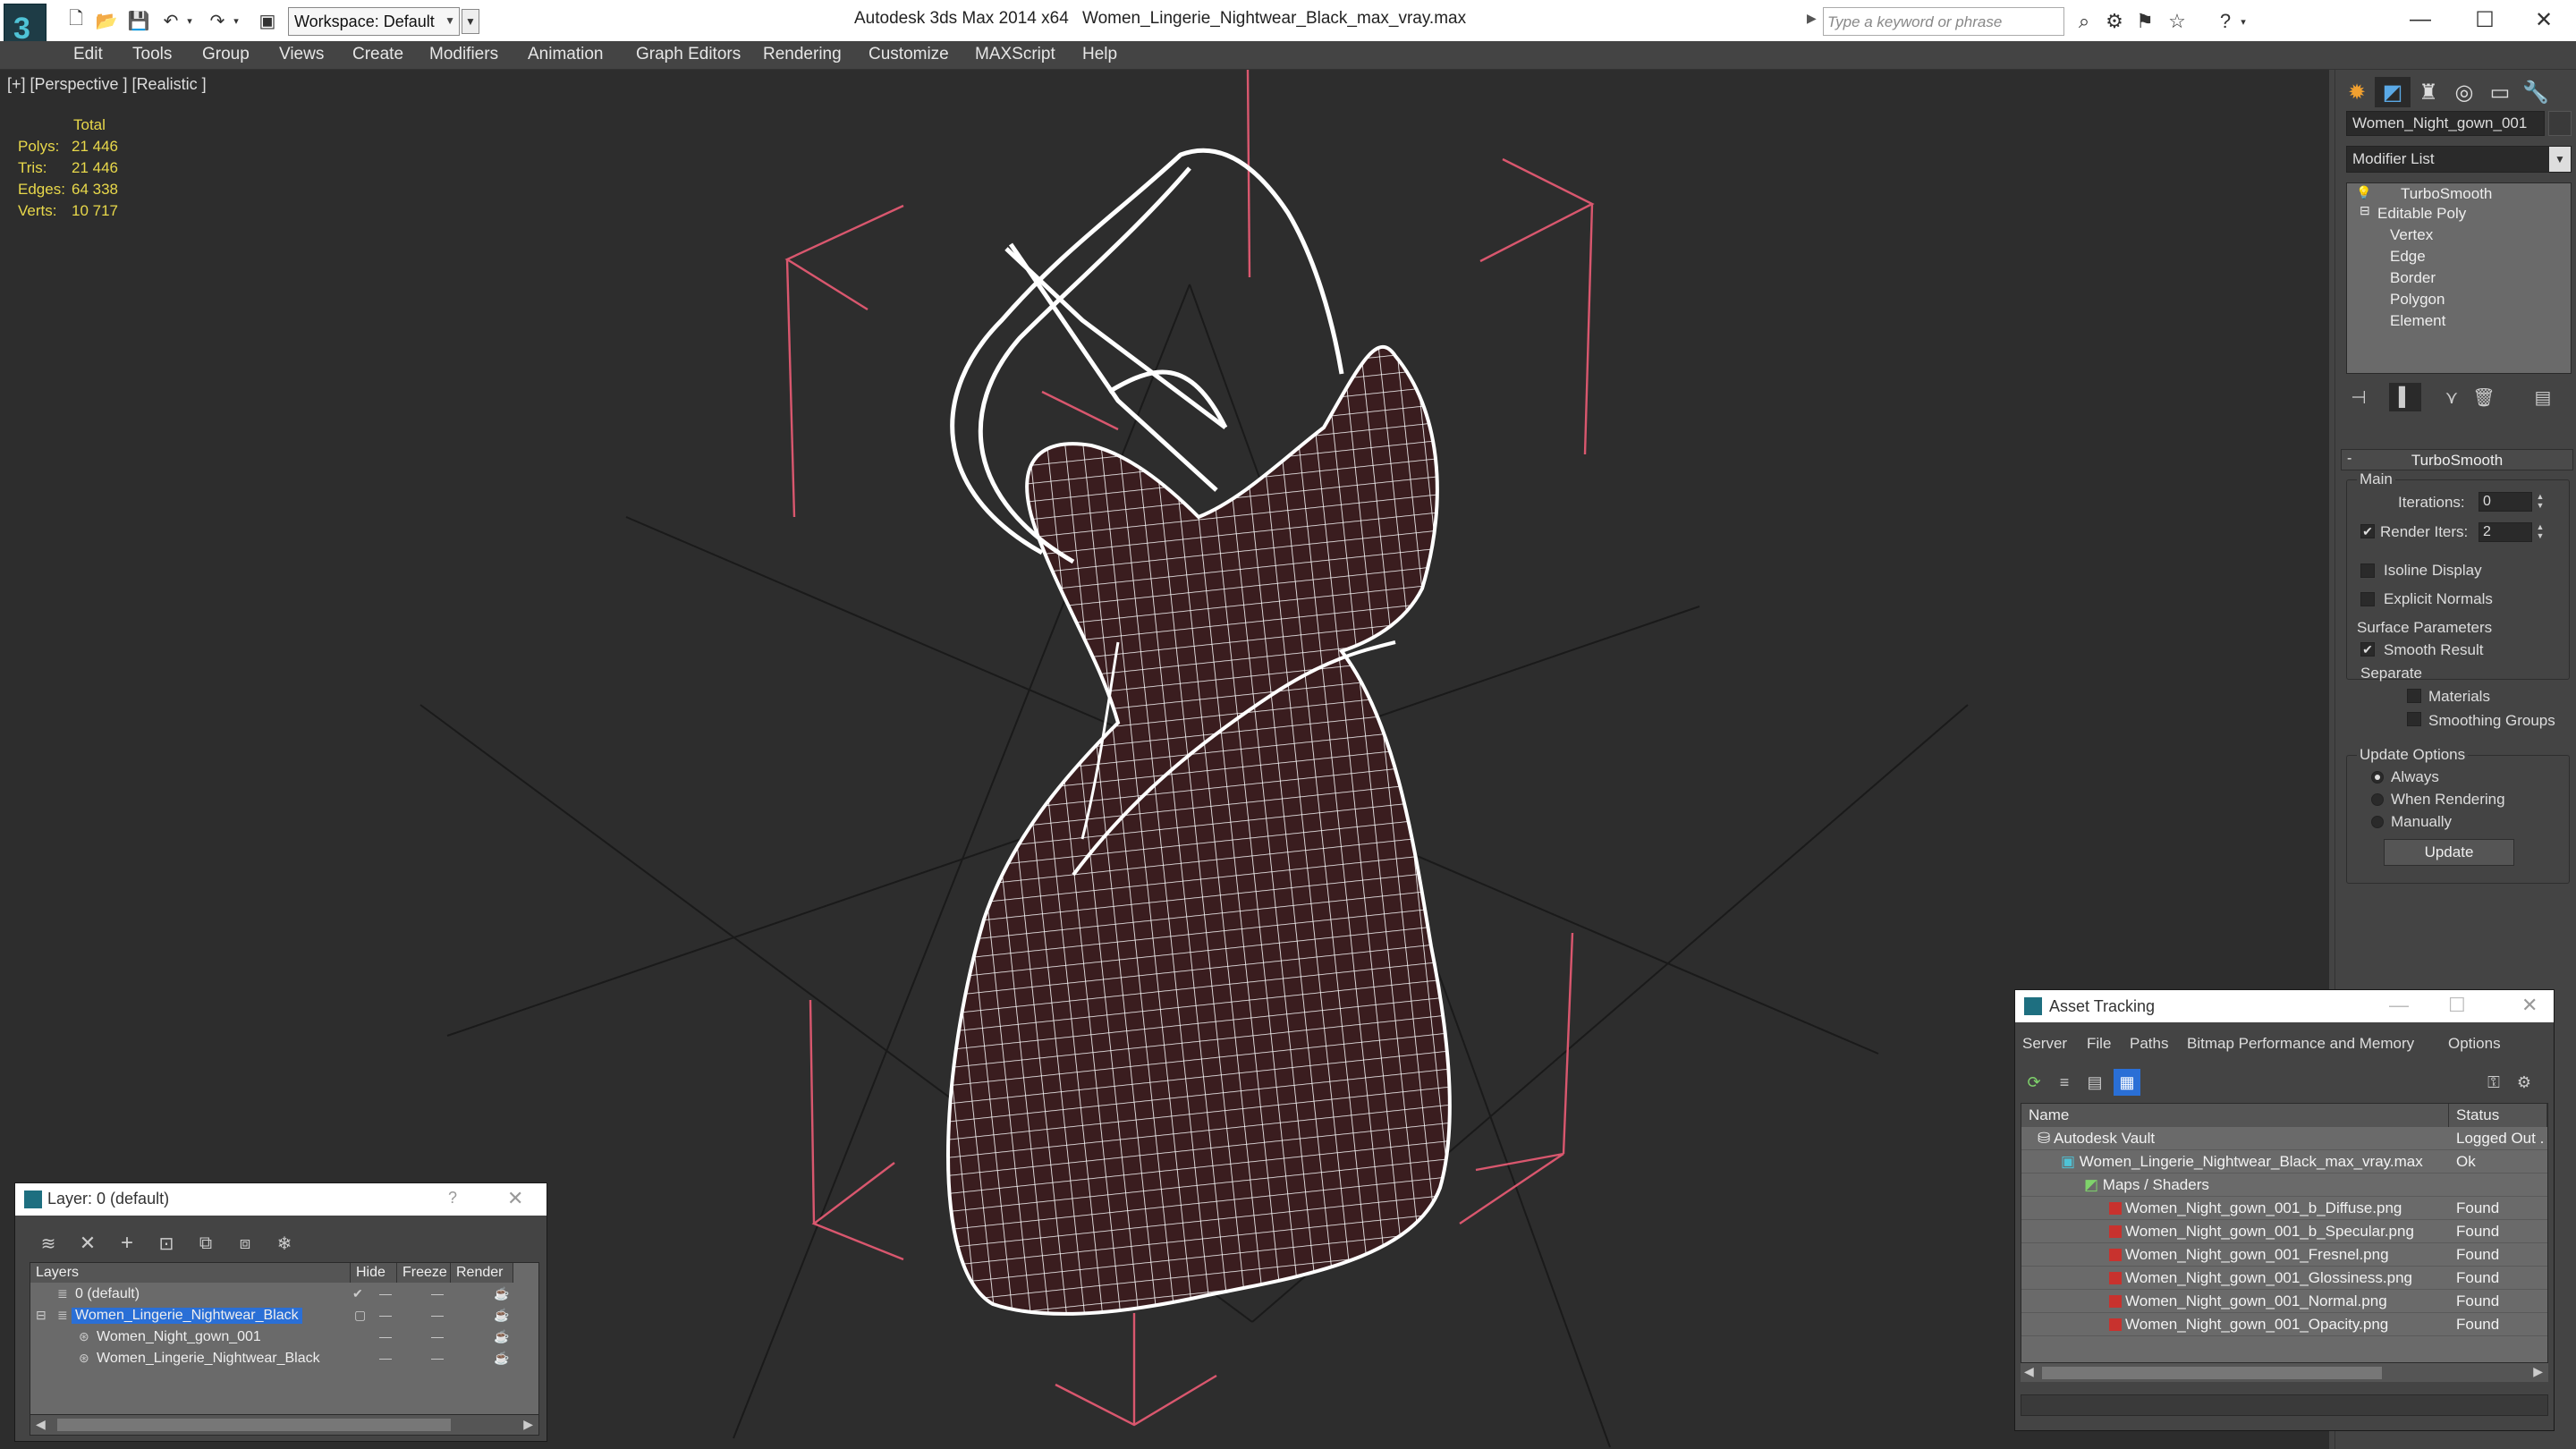  I want to click on stack-item-turbosmooth: TurboSmooth, so click(2446, 194).